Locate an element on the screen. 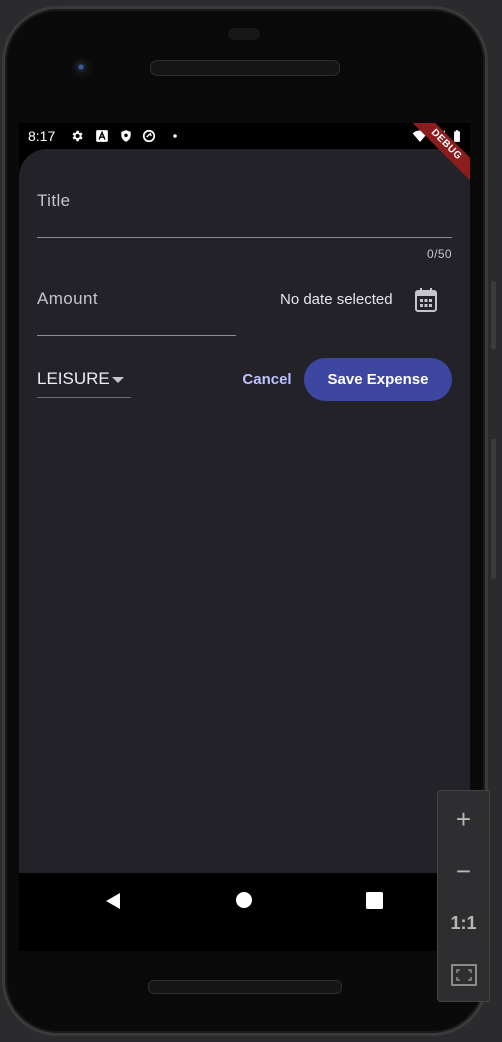  navigation-bar is located at coordinates (244, 912).